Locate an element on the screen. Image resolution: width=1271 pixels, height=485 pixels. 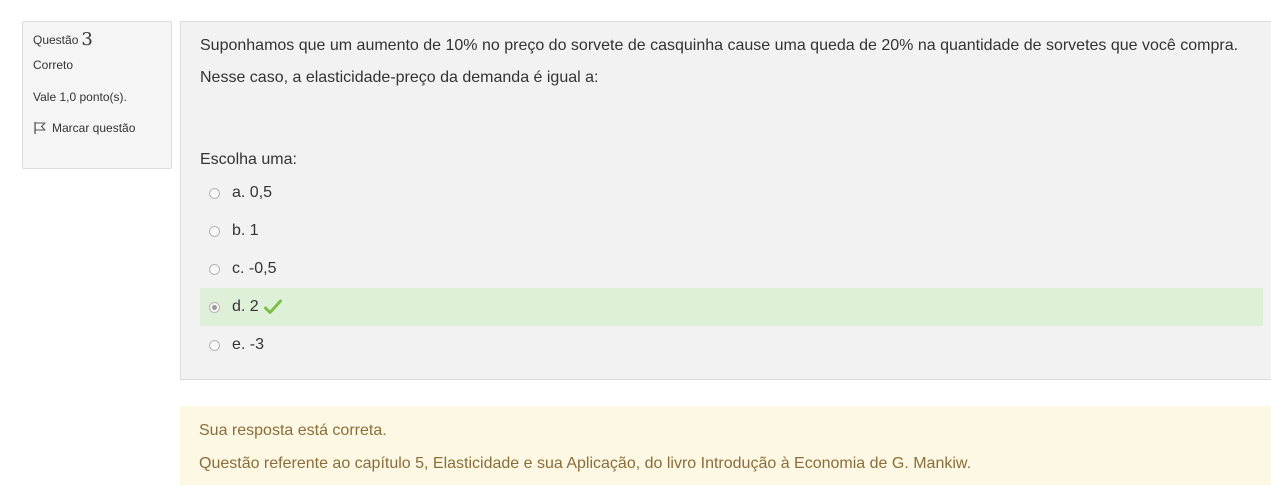
flag-question-link: Marcar questão is located at coordinates (97, 128).